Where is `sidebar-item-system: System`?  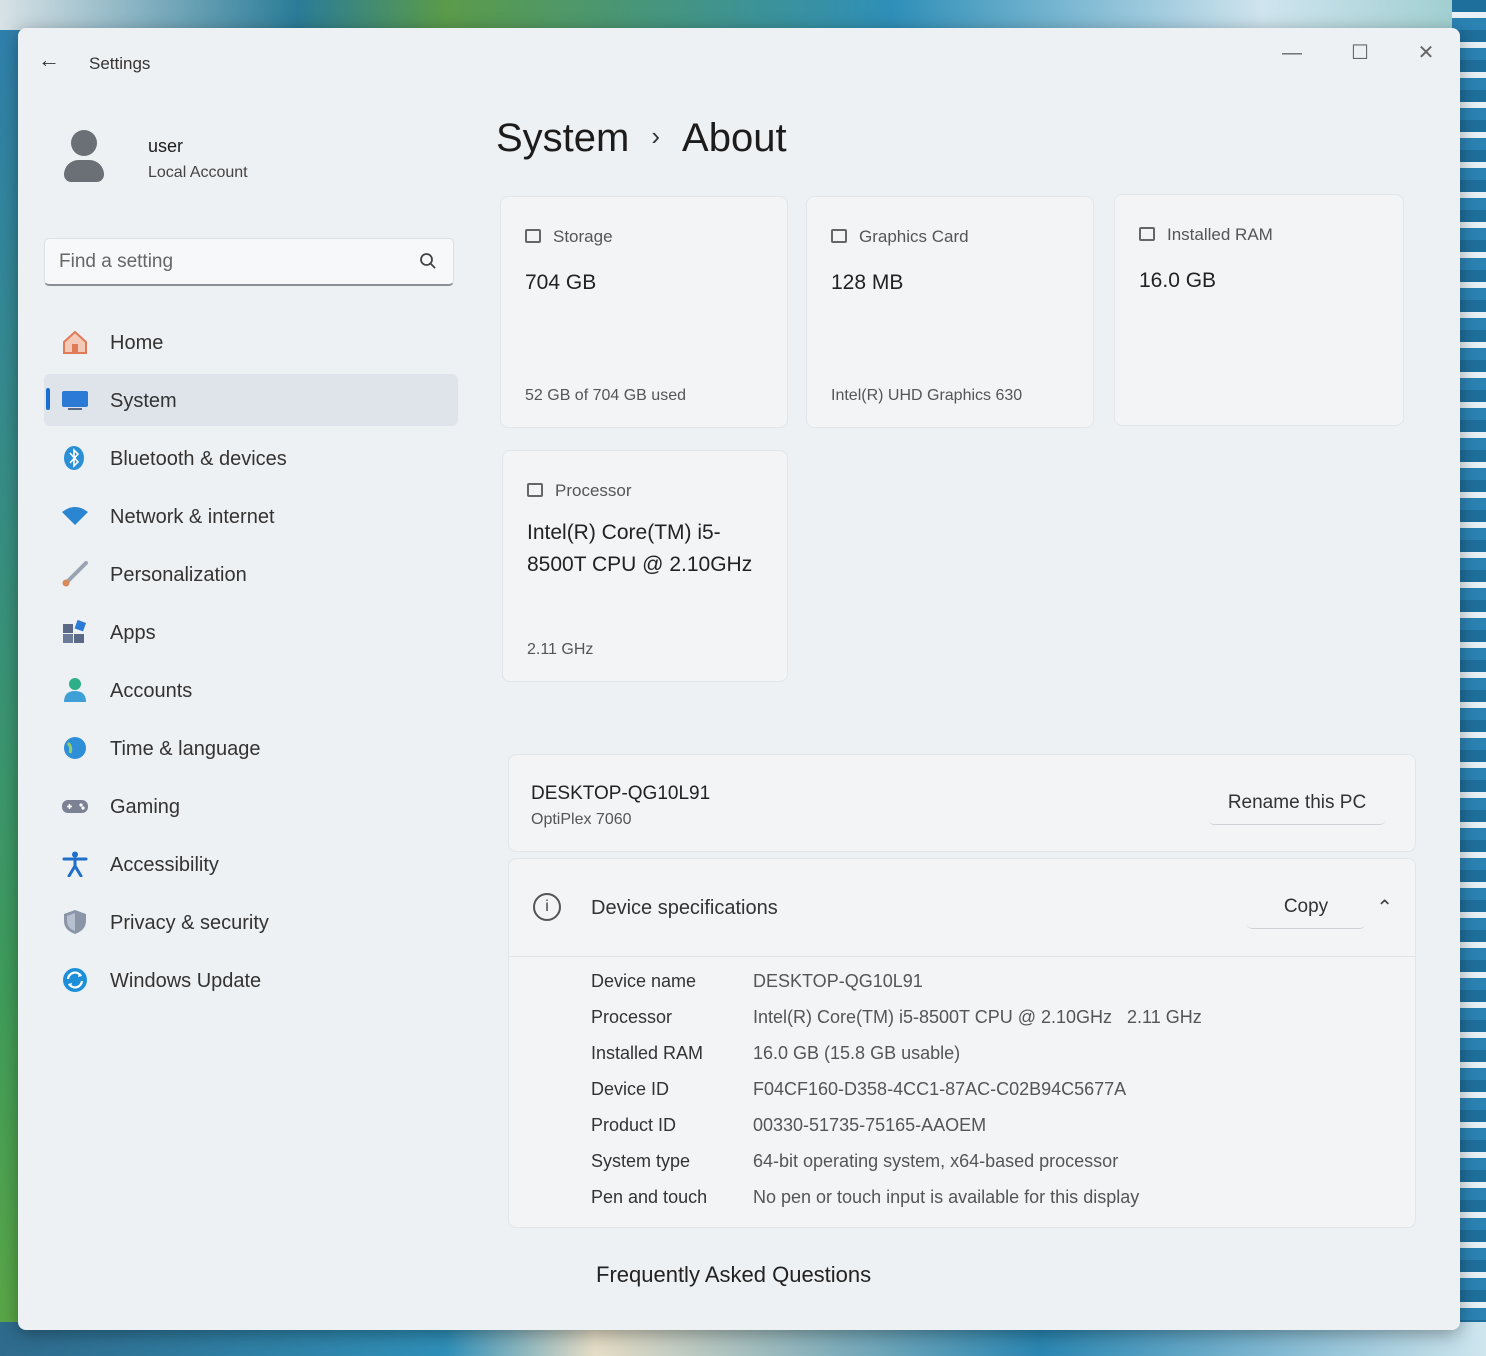 sidebar-item-system: System is located at coordinates (251, 400).